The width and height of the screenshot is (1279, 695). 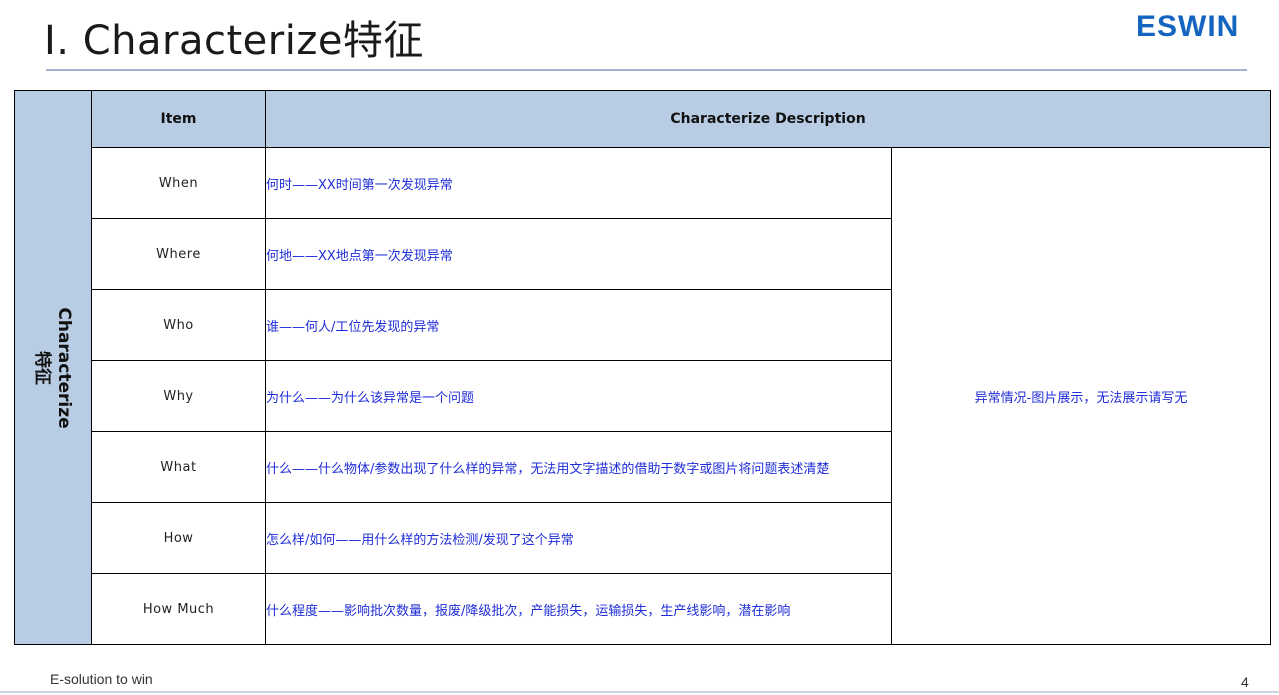 What do you see at coordinates (639, 692) in the screenshot?
I see `footer-divider` at bounding box center [639, 692].